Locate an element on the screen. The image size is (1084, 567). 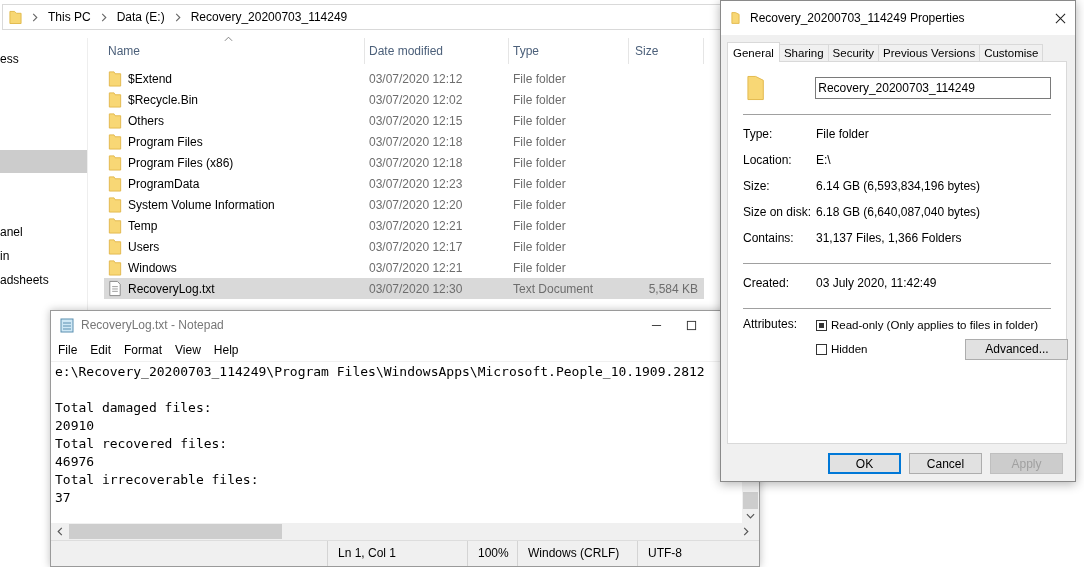
file-row: $Extend 03/07/2020 12:12 File folder is located at coordinates (404, 78).